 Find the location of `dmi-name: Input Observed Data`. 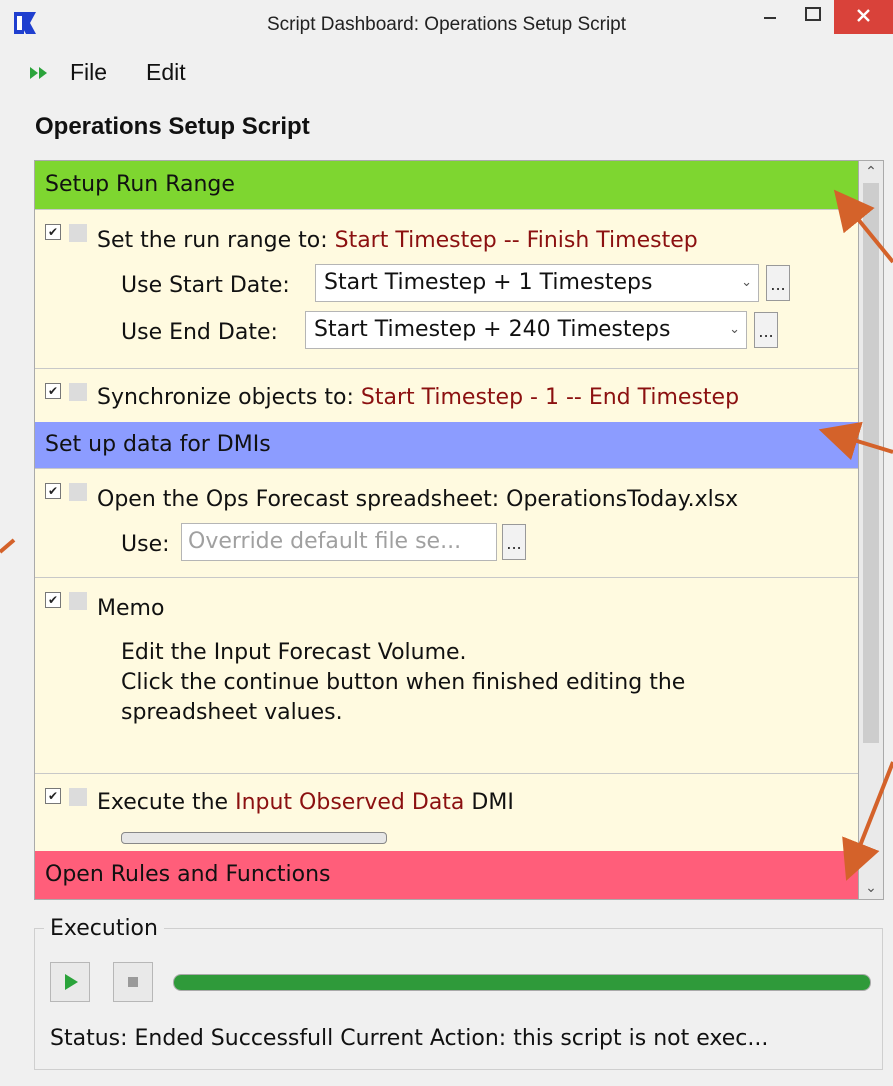

dmi-name: Input Observed Data is located at coordinates (350, 802).